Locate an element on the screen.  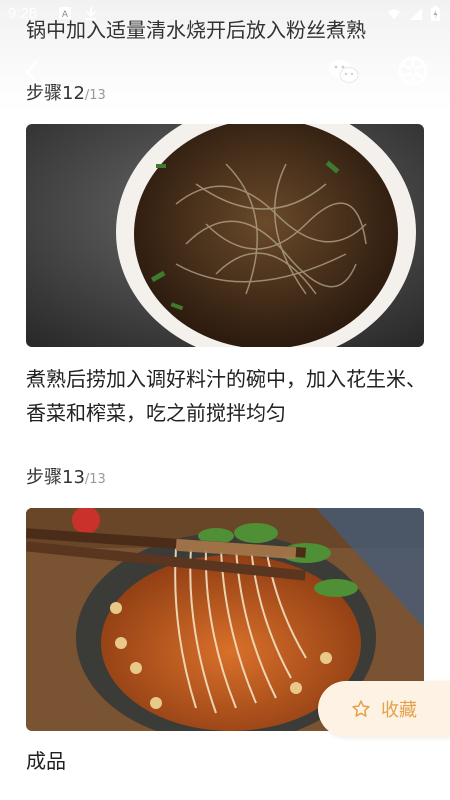
wifi-icon is located at coordinates (394, 13).